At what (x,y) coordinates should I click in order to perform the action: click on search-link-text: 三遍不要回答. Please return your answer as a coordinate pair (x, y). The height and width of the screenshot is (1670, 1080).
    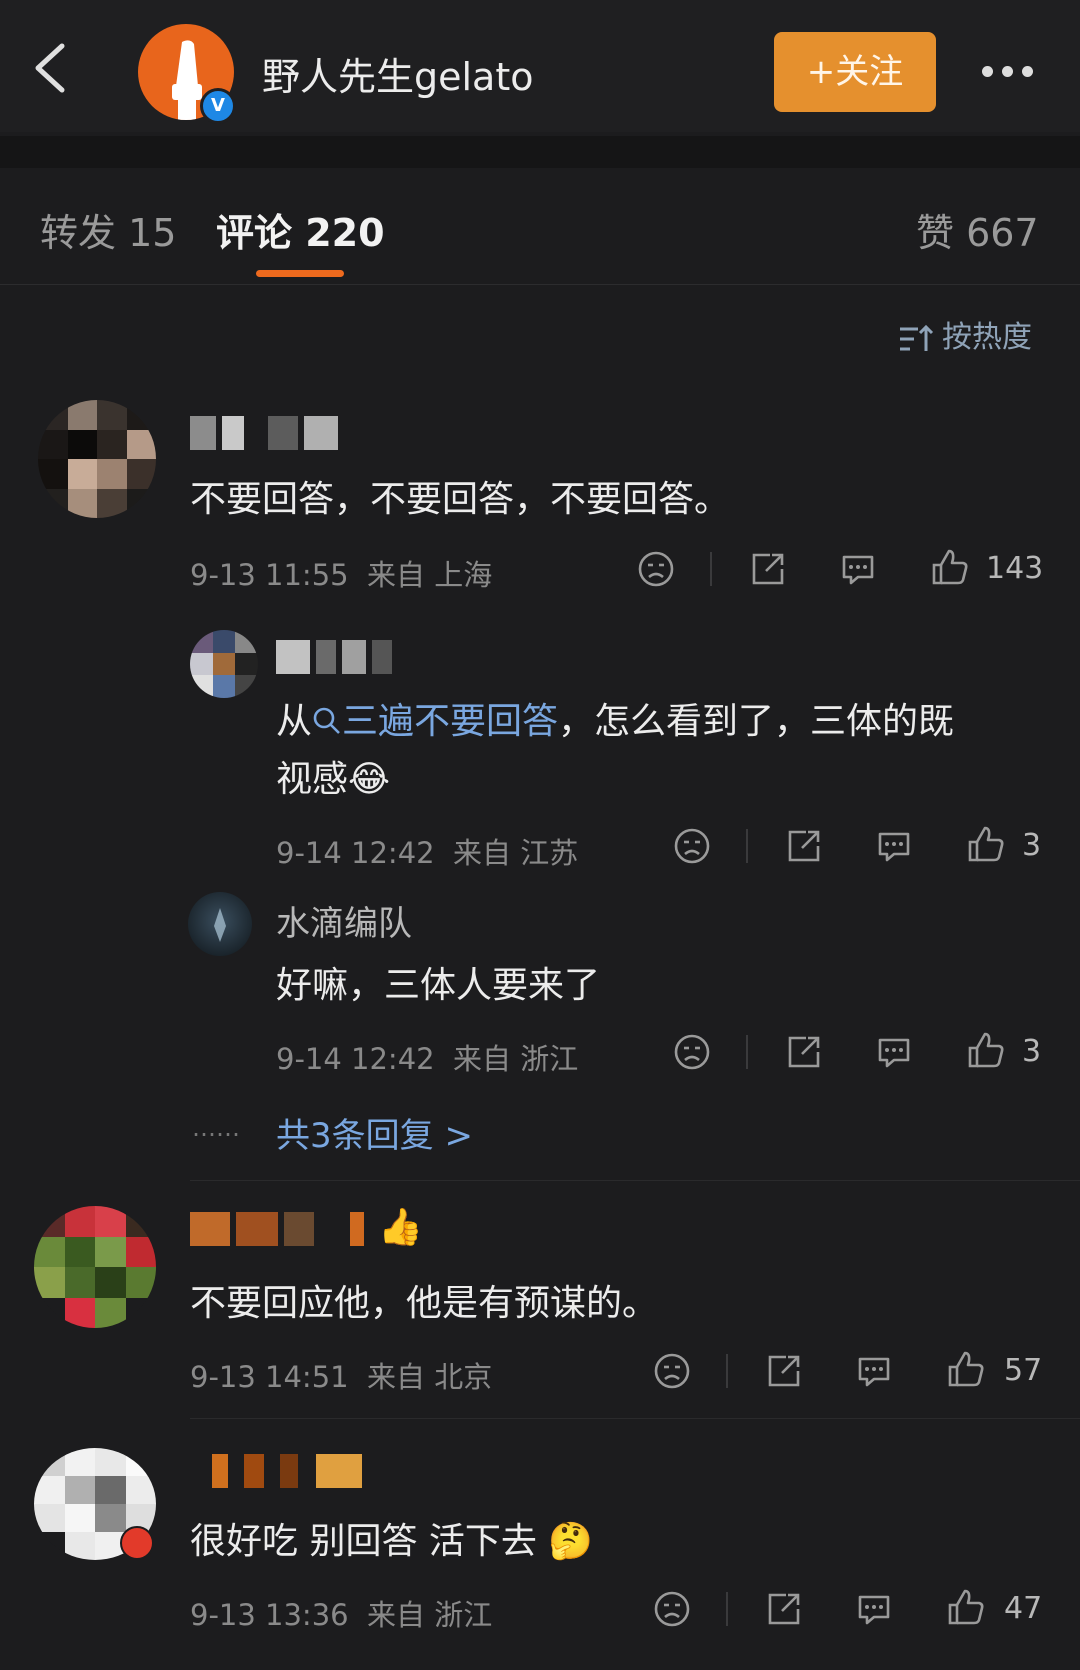
    Looking at the image, I should click on (450, 721).